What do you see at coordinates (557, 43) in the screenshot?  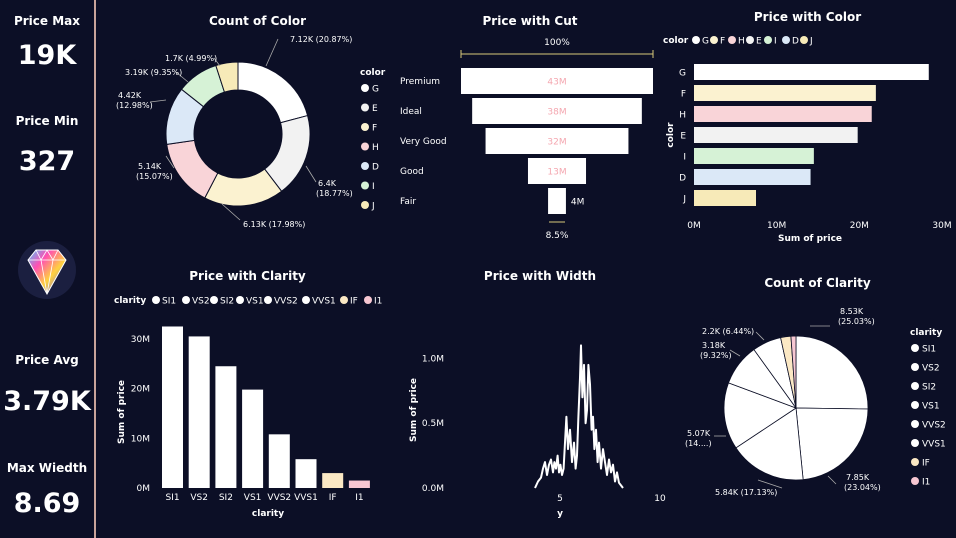 I see `funnel-top-percent: 100%` at bounding box center [557, 43].